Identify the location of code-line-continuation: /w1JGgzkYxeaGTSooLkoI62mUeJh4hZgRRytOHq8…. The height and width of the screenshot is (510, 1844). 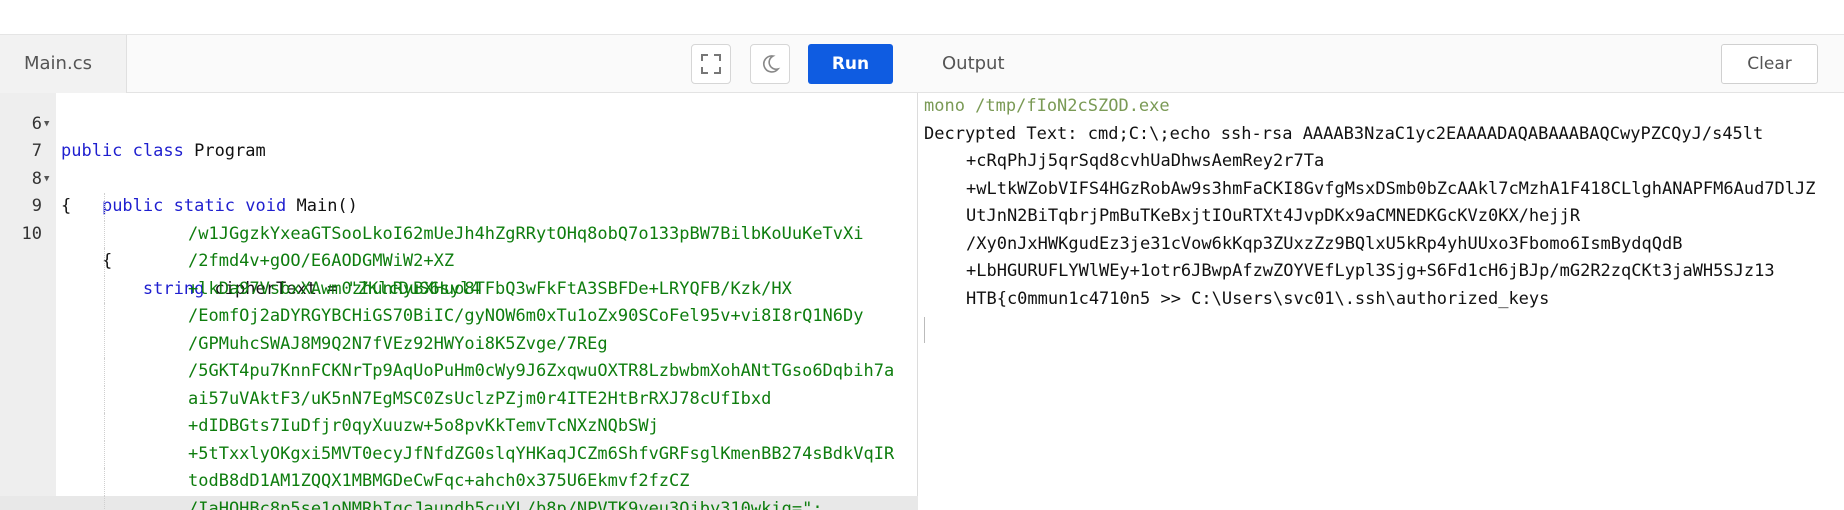
(459, 234).